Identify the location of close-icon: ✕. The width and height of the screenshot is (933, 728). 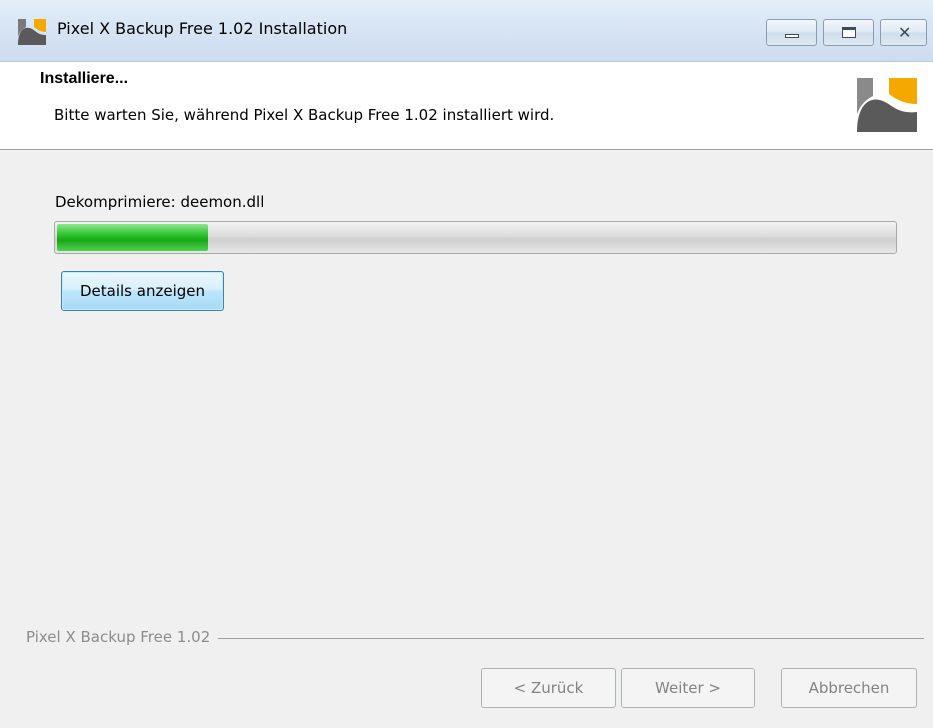
(905, 32).